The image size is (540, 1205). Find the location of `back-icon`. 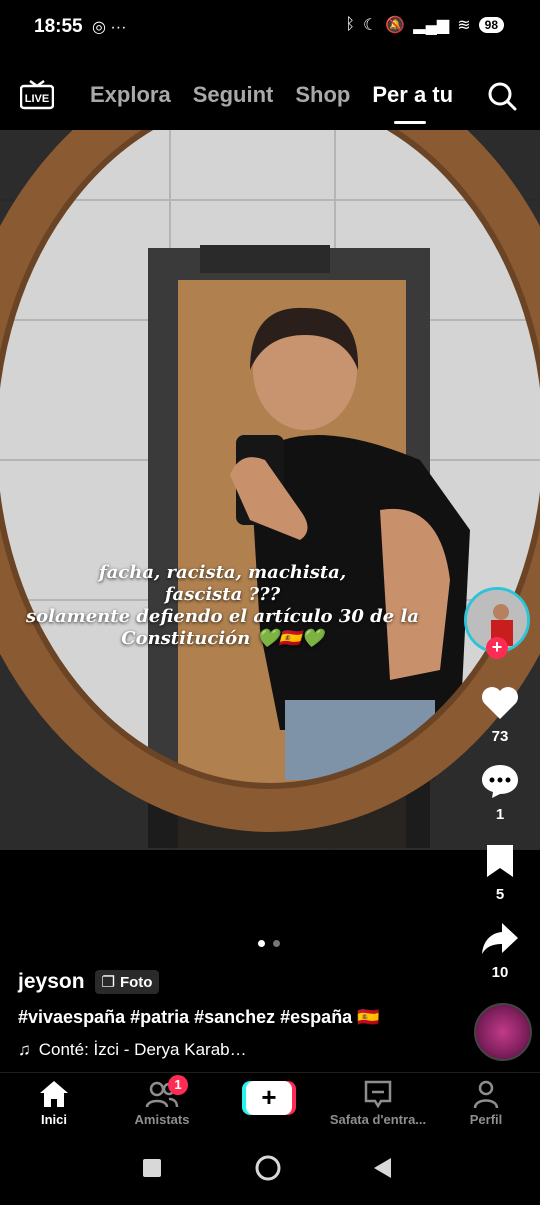

back-icon is located at coordinates (382, 1168).